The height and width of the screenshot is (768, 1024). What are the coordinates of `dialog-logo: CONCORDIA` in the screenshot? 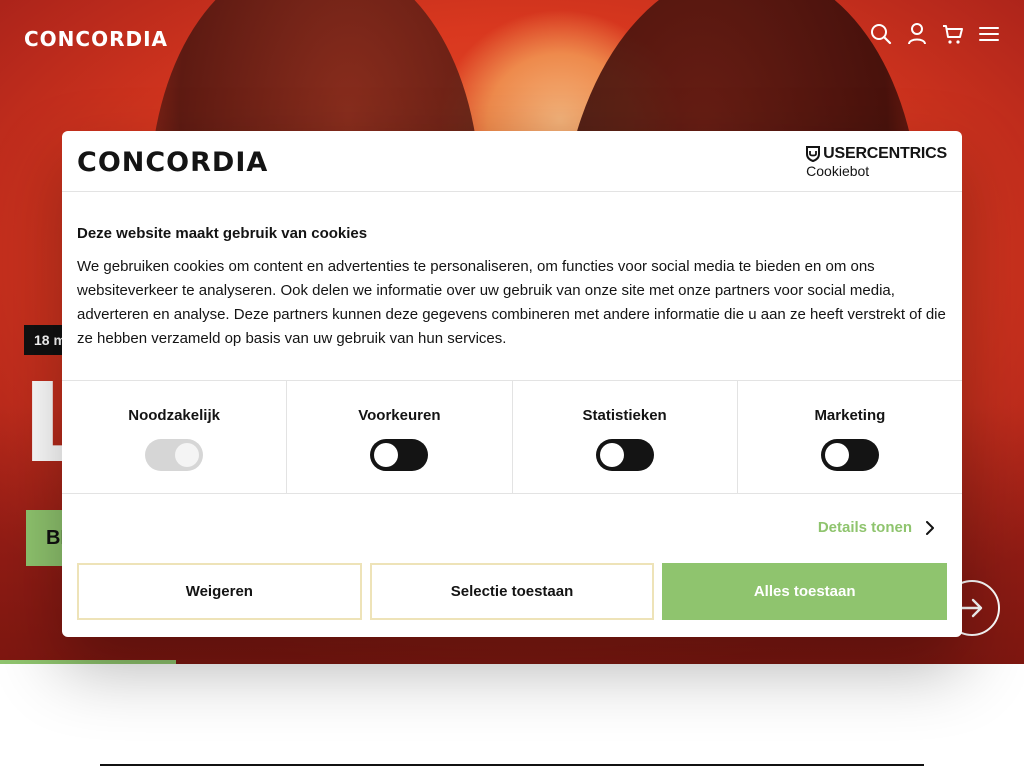 It's located at (173, 162).